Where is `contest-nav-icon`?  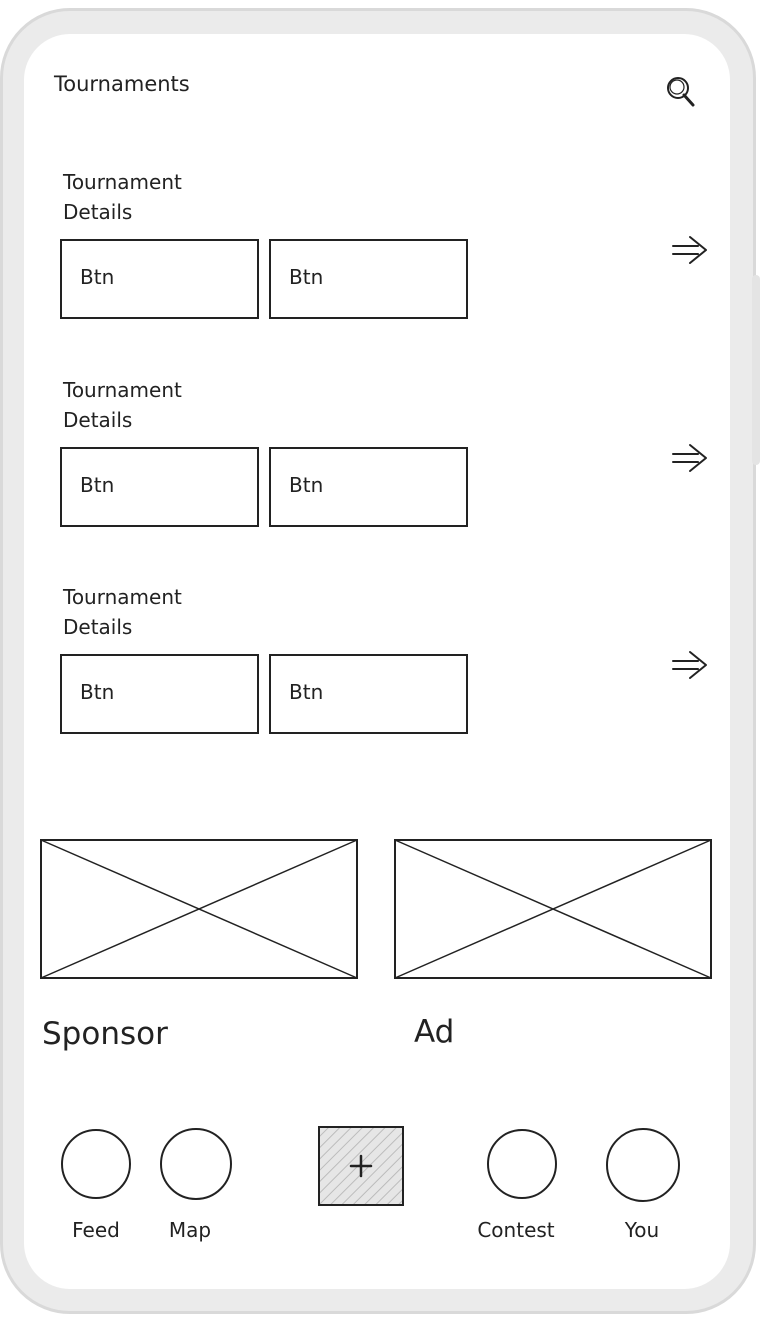
contest-nav-icon is located at coordinates (522, 1164).